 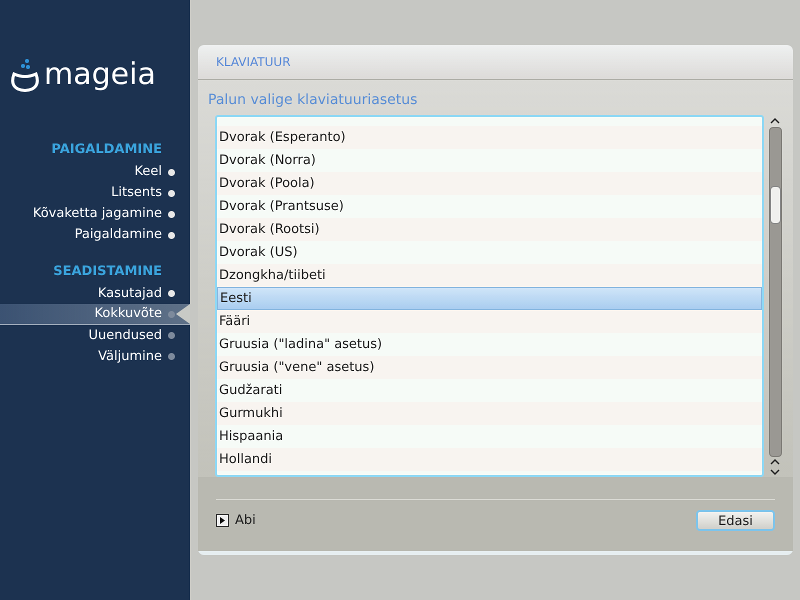 What do you see at coordinates (95, 193) in the screenshot?
I see `sidebar-item: Litsents` at bounding box center [95, 193].